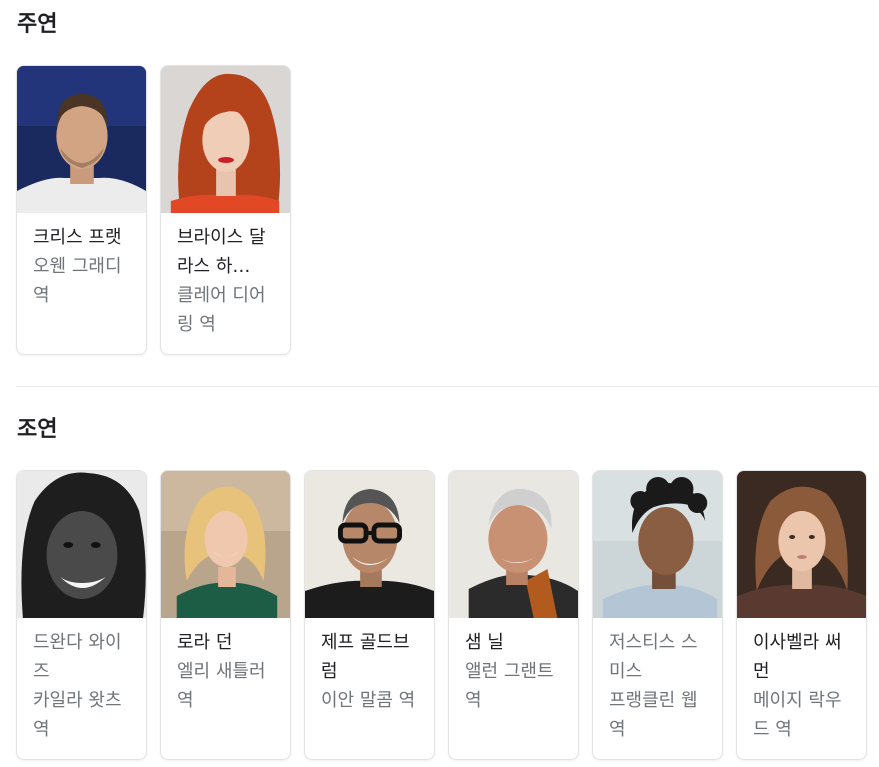 Image resolution: width=879 pixels, height=767 pixels. Describe the element at coordinates (205, 642) in the screenshot. I see `actor-name: 로라 던` at that location.